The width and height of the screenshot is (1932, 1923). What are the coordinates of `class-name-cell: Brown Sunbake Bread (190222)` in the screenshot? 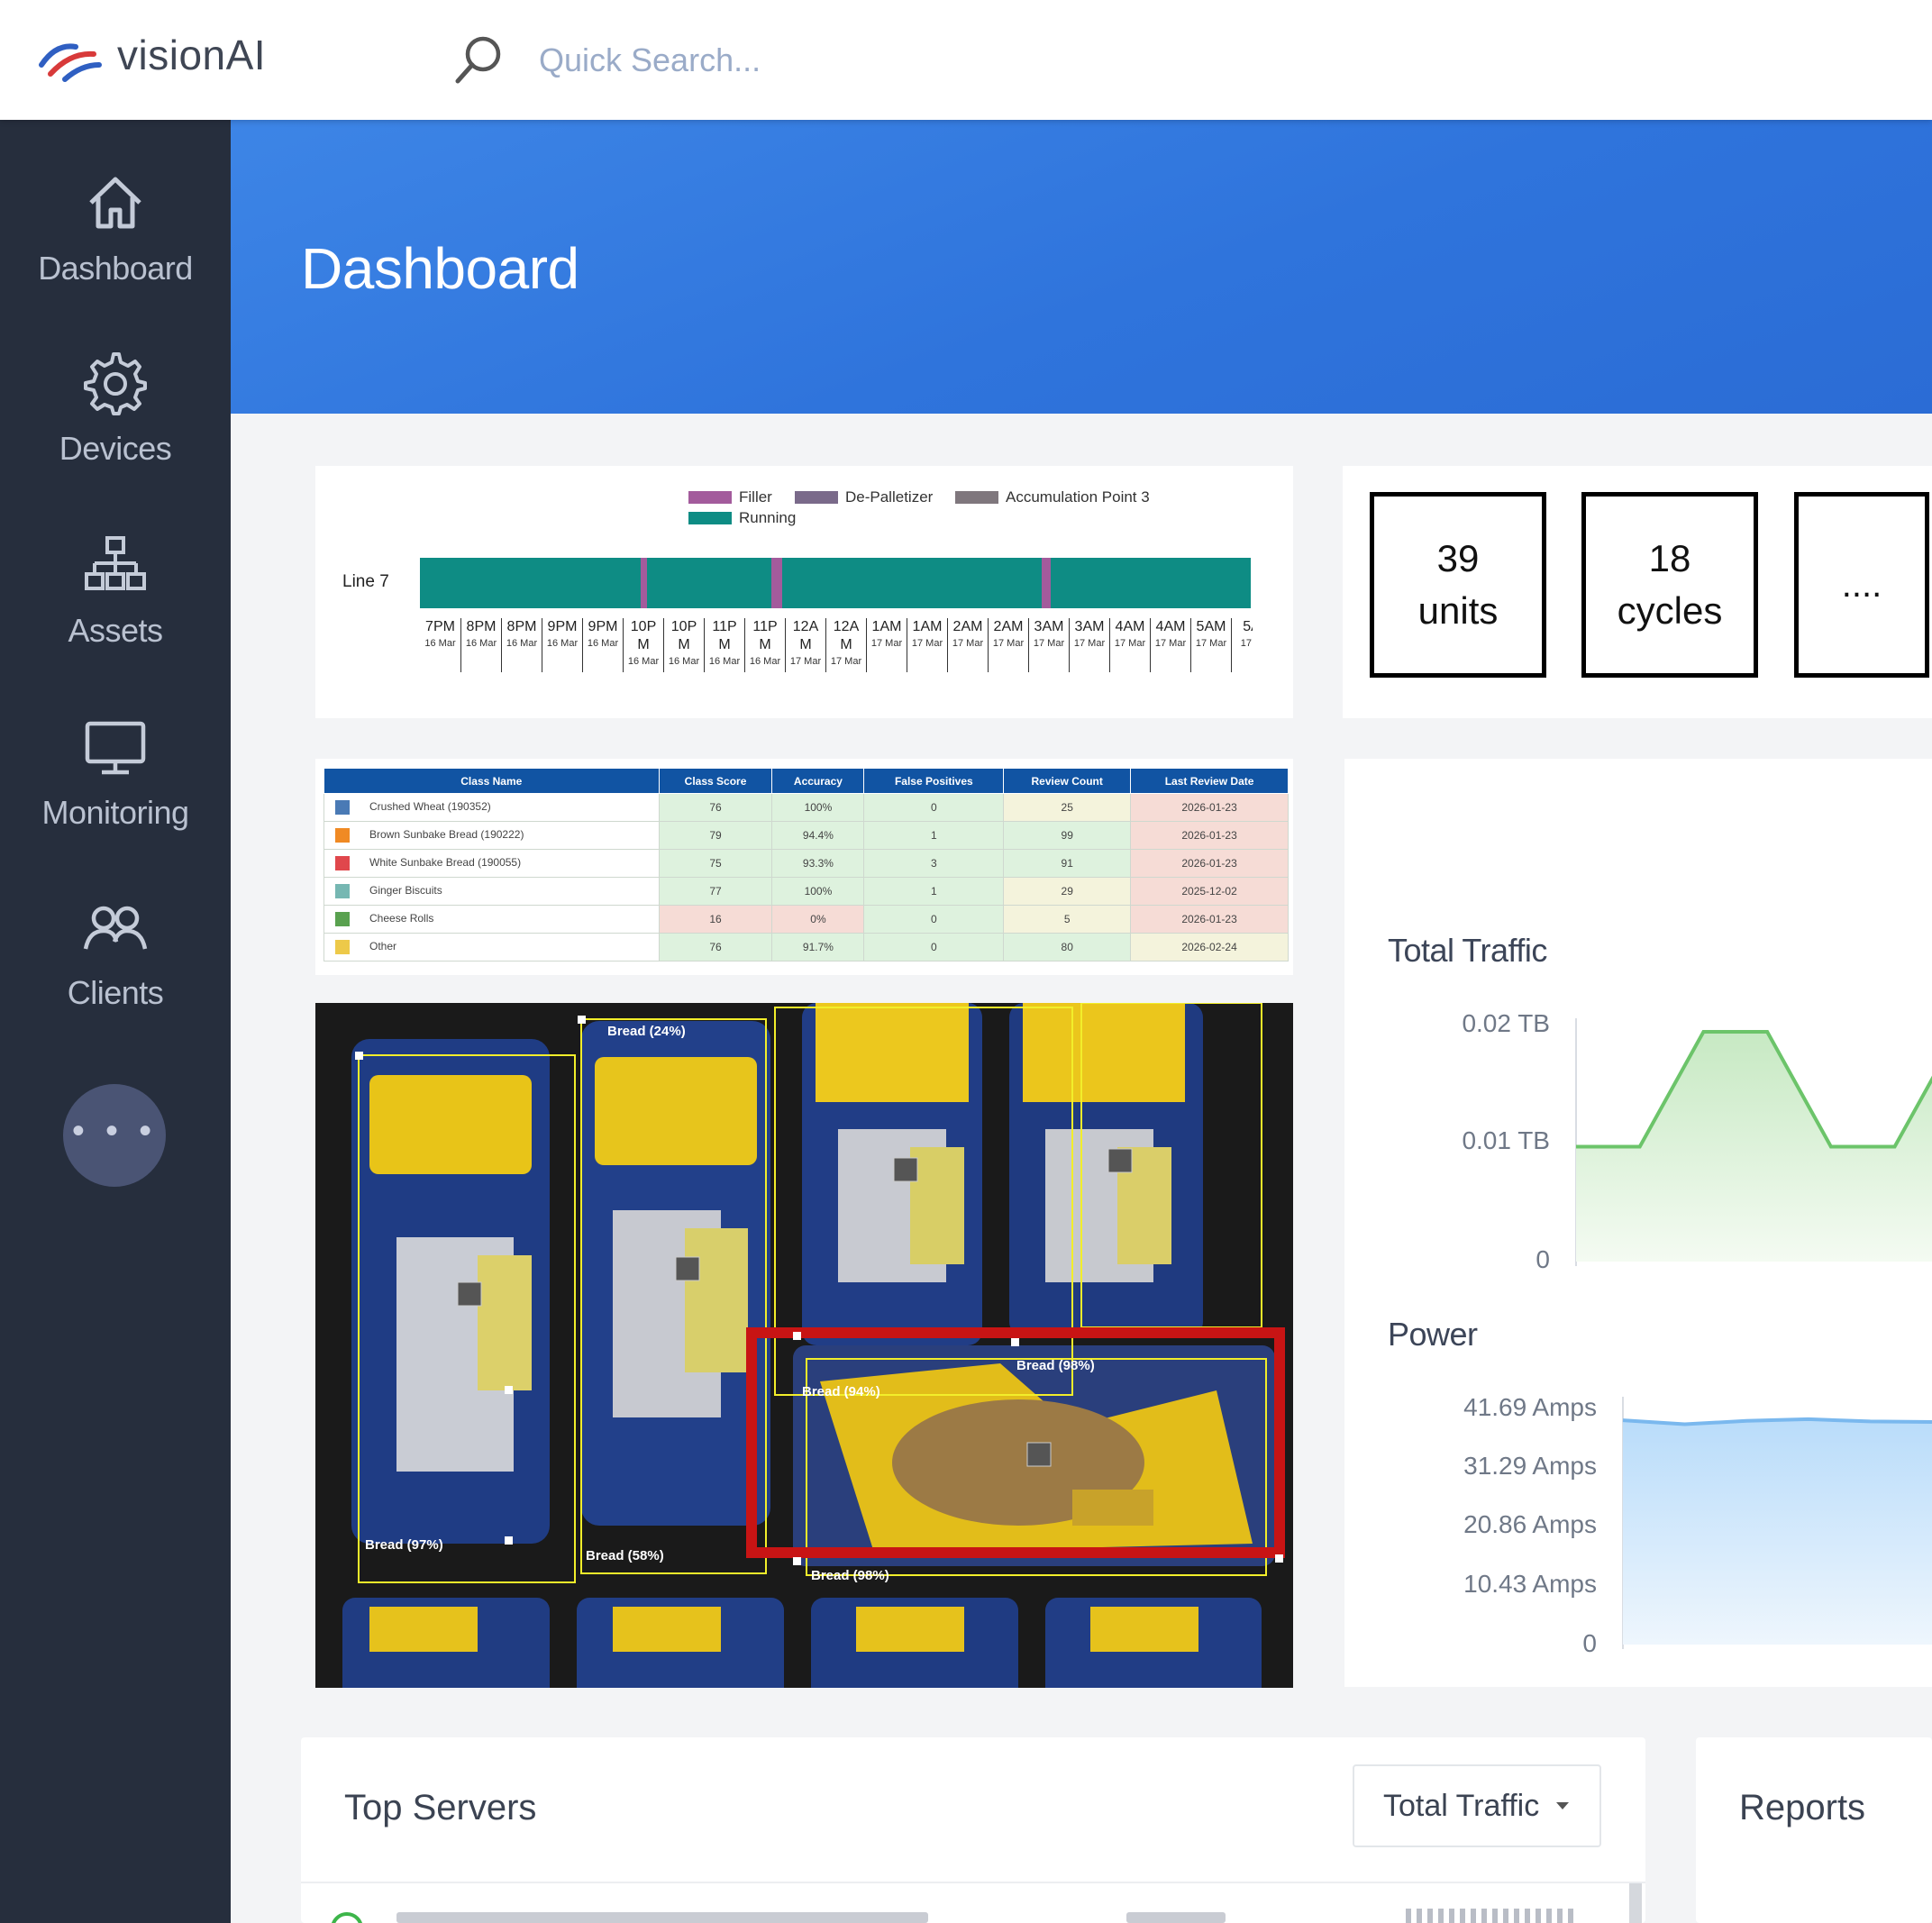 It's located at (492, 835).